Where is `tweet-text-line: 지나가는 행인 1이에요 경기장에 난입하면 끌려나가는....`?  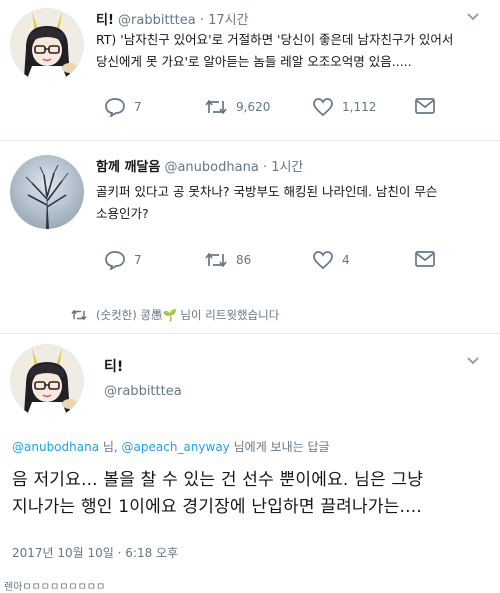 tweet-text-line: 지나가는 행인 1이에요 경기장에 난입하면 끌려나가는.... is located at coordinates (217, 507).